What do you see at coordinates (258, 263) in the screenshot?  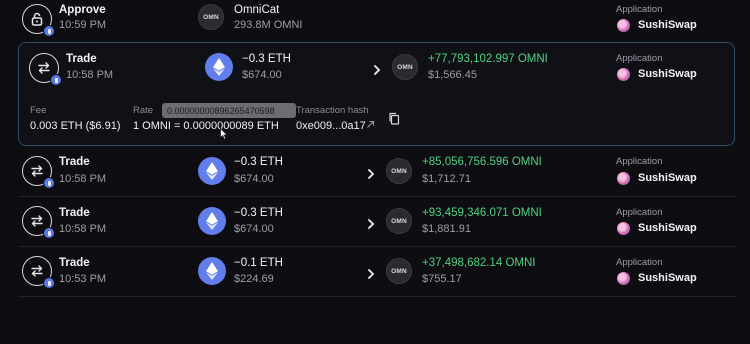 I see `sent-amount: −0.1 ETH` at bounding box center [258, 263].